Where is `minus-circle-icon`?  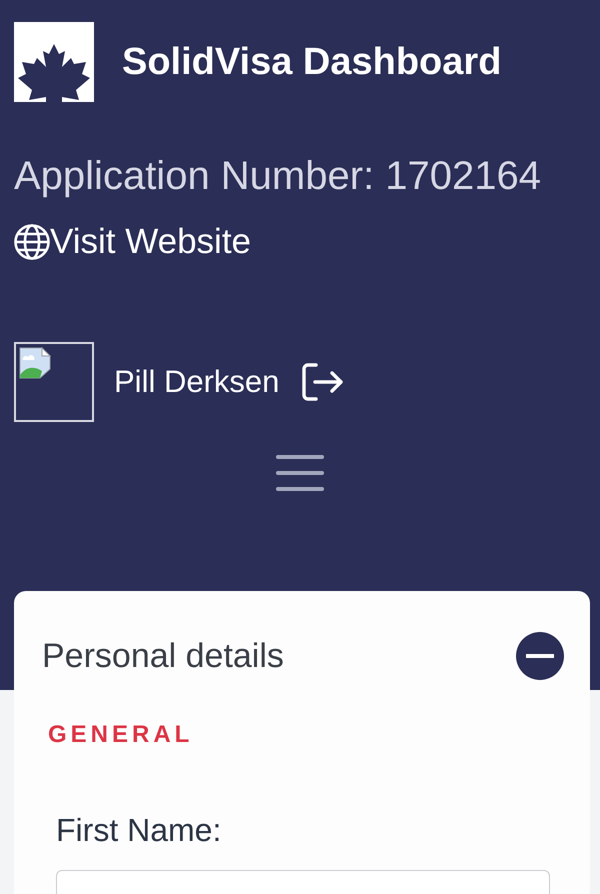 minus-circle-icon is located at coordinates (540, 656).